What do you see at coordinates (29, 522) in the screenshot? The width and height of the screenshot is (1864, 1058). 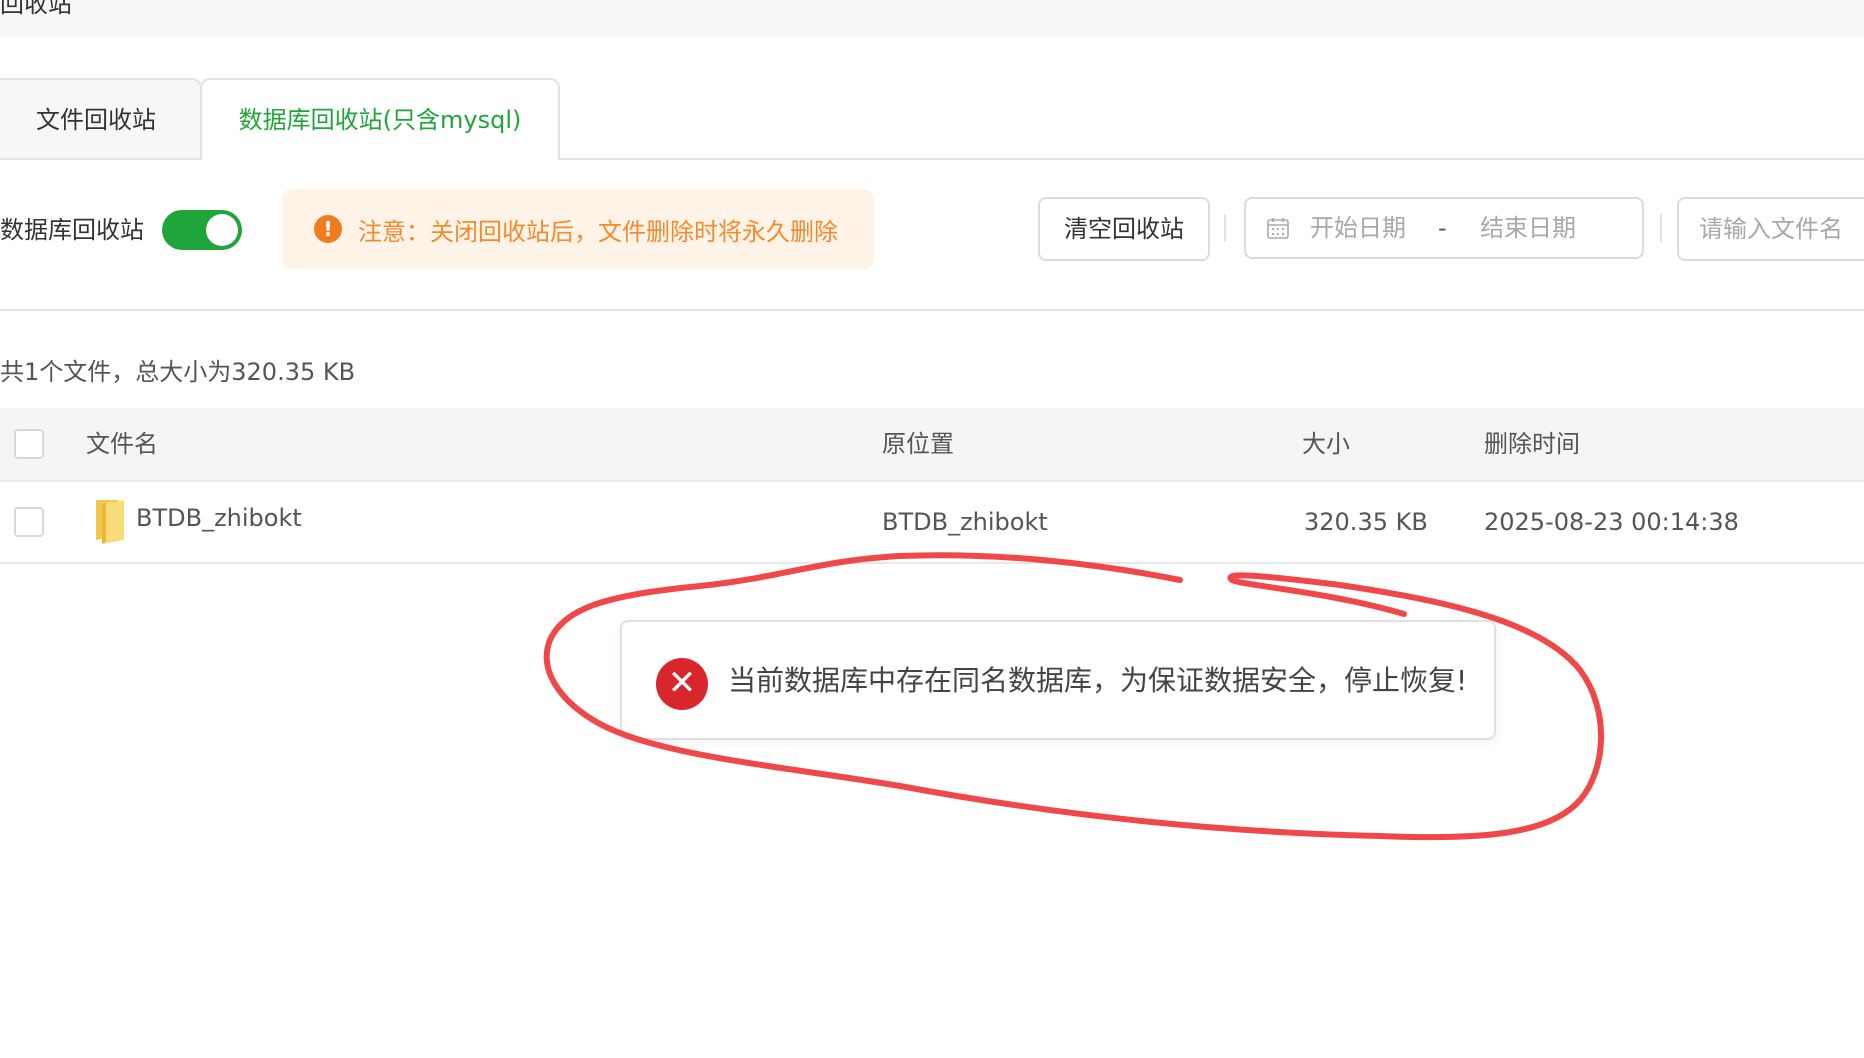 I see `row-checkbox` at bounding box center [29, 522].